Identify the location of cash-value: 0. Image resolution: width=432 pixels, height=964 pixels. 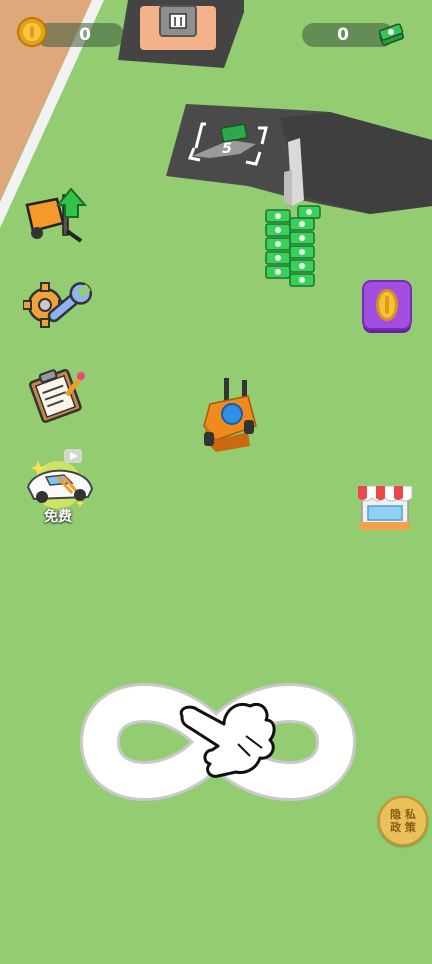
(343, 35).